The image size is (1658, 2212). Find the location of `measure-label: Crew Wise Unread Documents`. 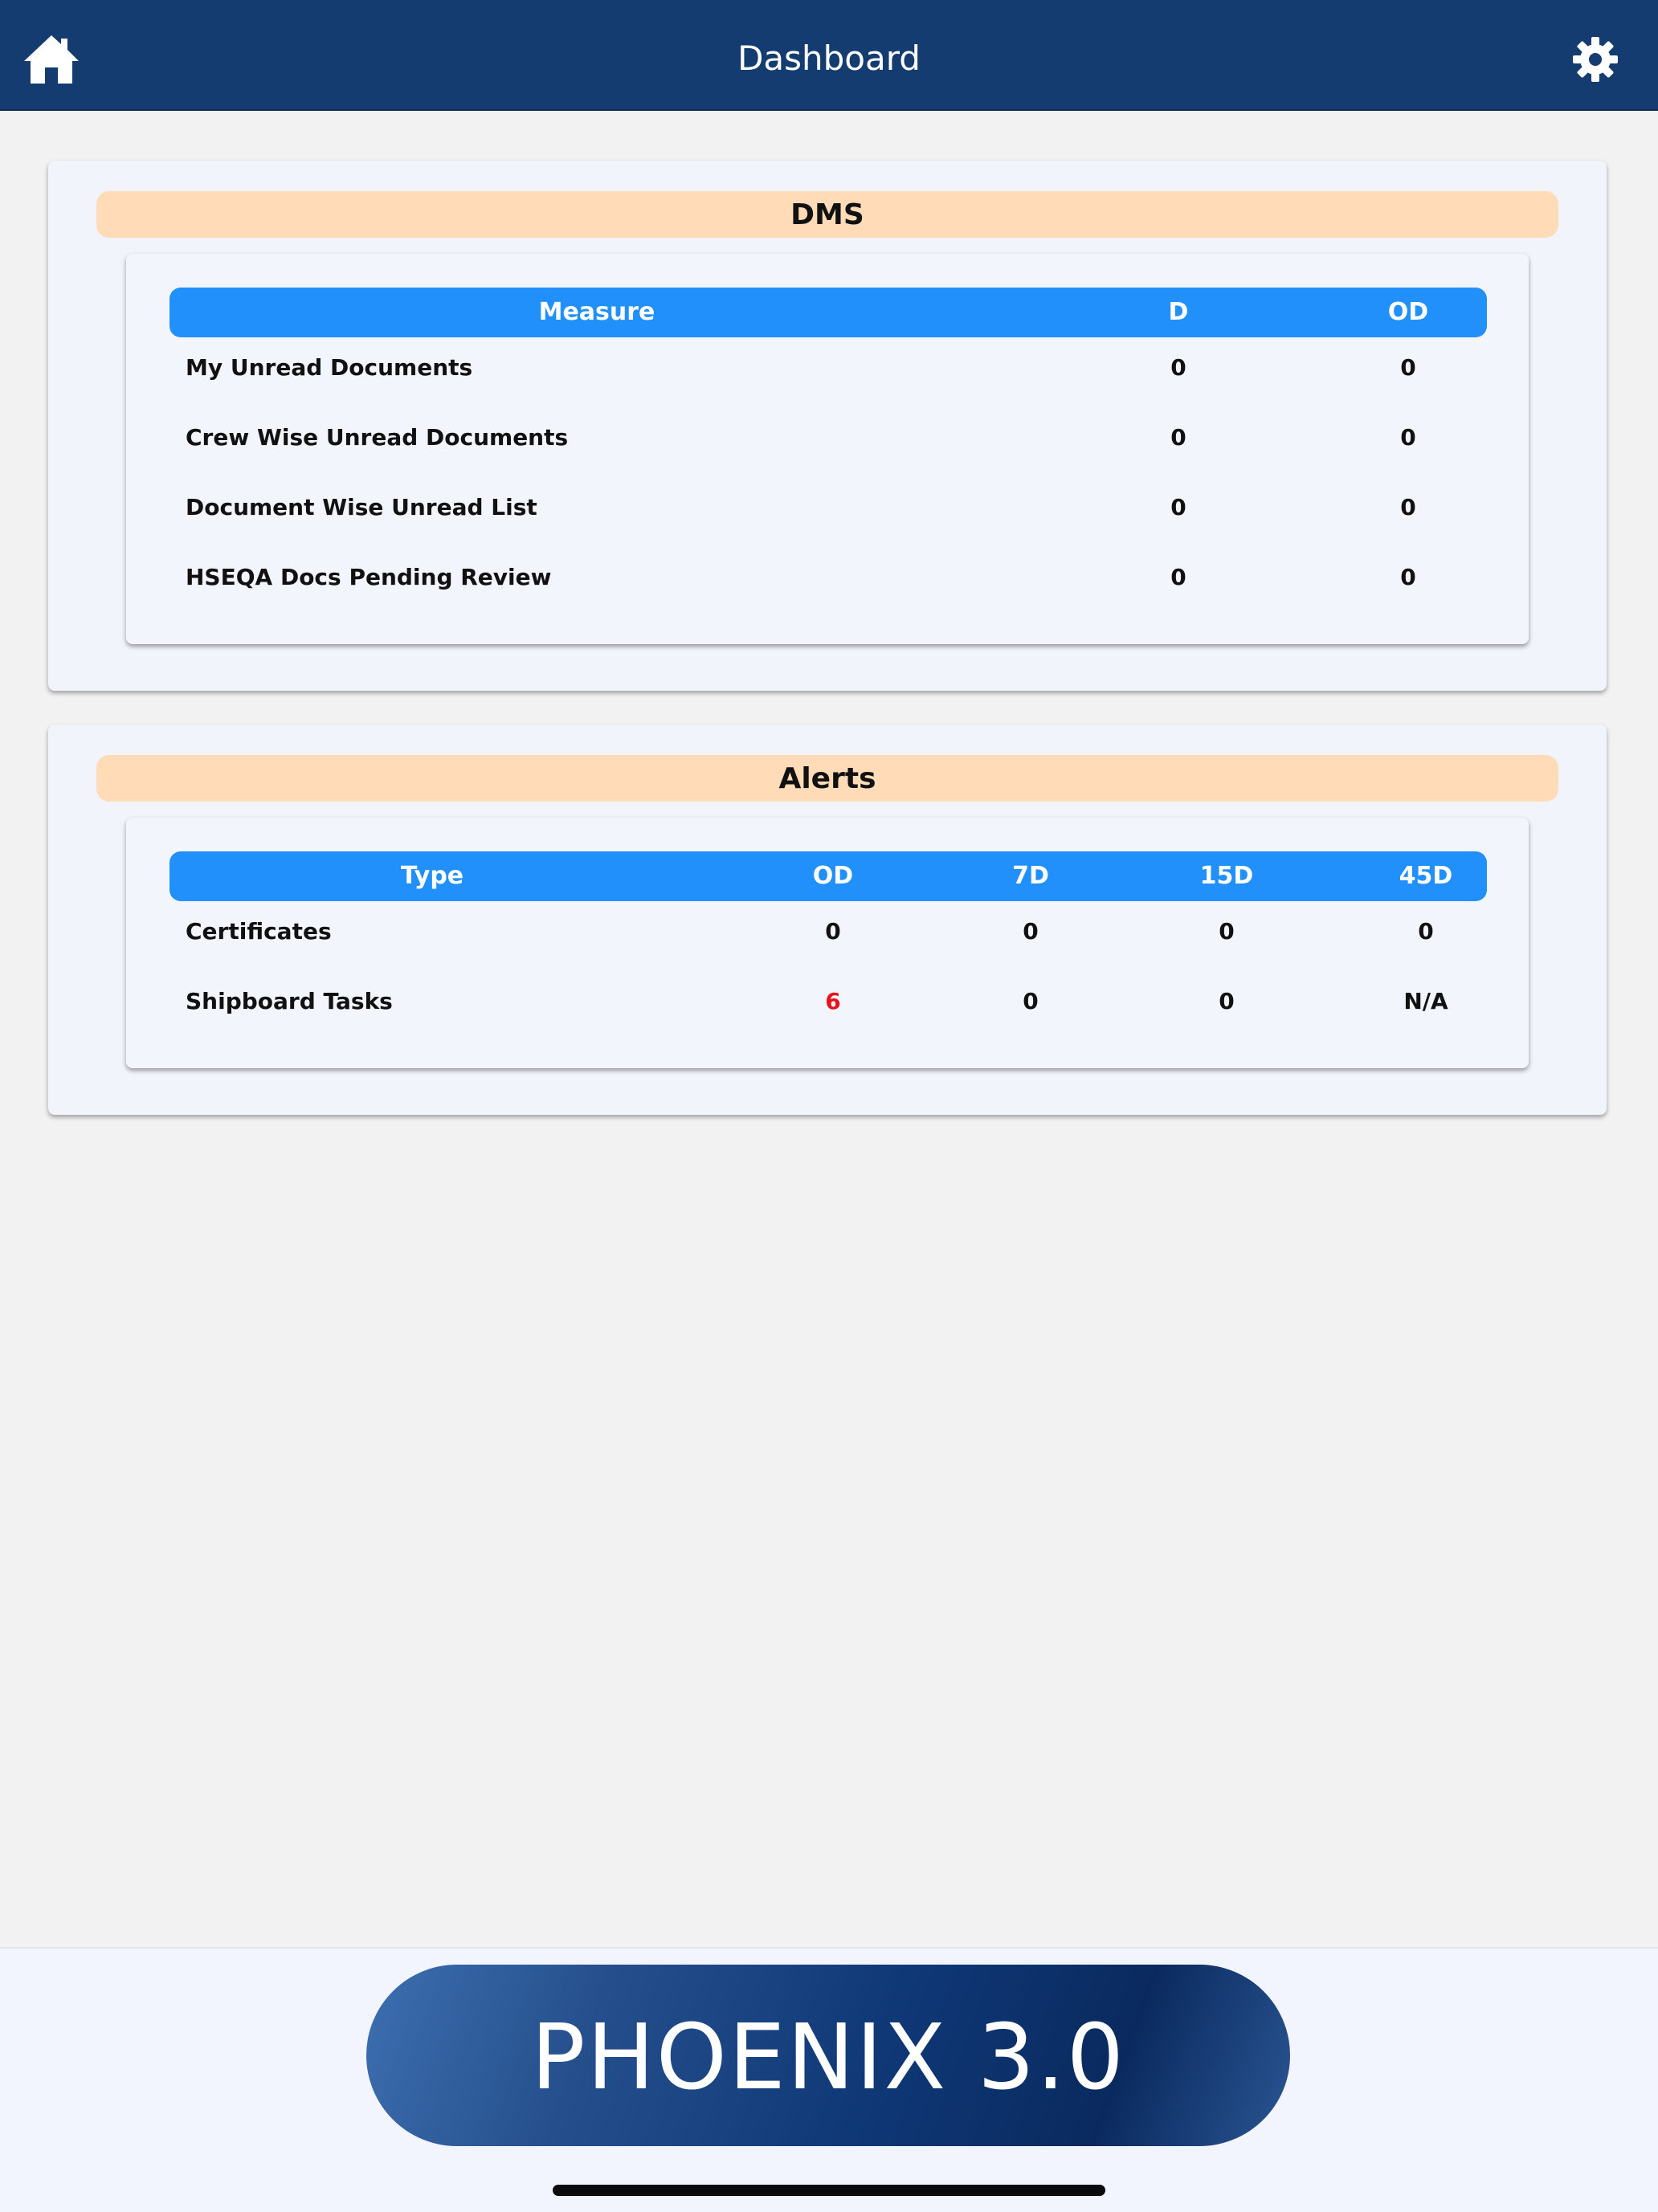

measure-label: Crew Wise Unread Documents is located at coordinates (377, 437).